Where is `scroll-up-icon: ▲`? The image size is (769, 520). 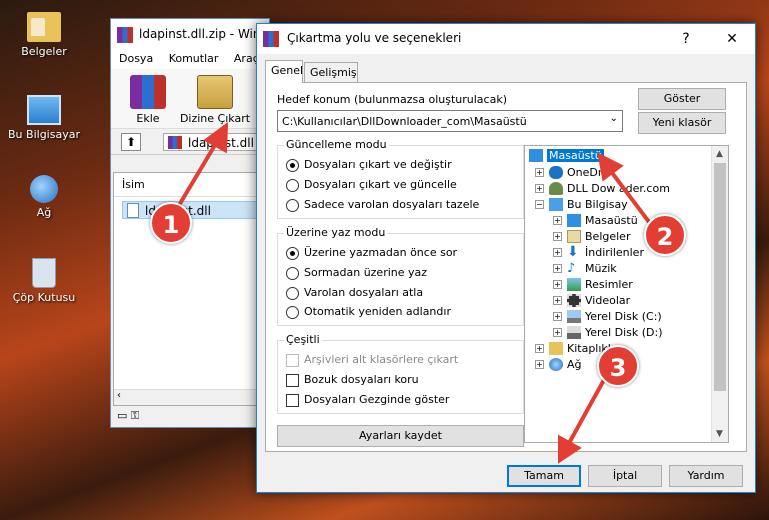
scroll-up-icon: ▲ is located at coordinates (719, 154).